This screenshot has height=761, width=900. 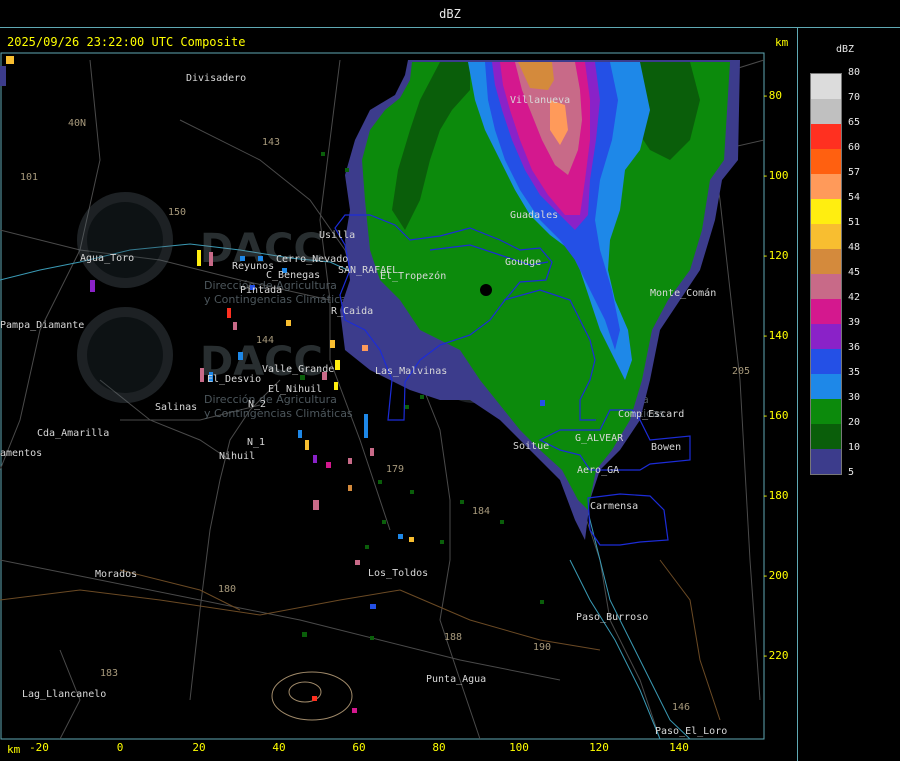 I want to click on place-g-alvear: G_ALVEAR, so click(x=599, y=438).